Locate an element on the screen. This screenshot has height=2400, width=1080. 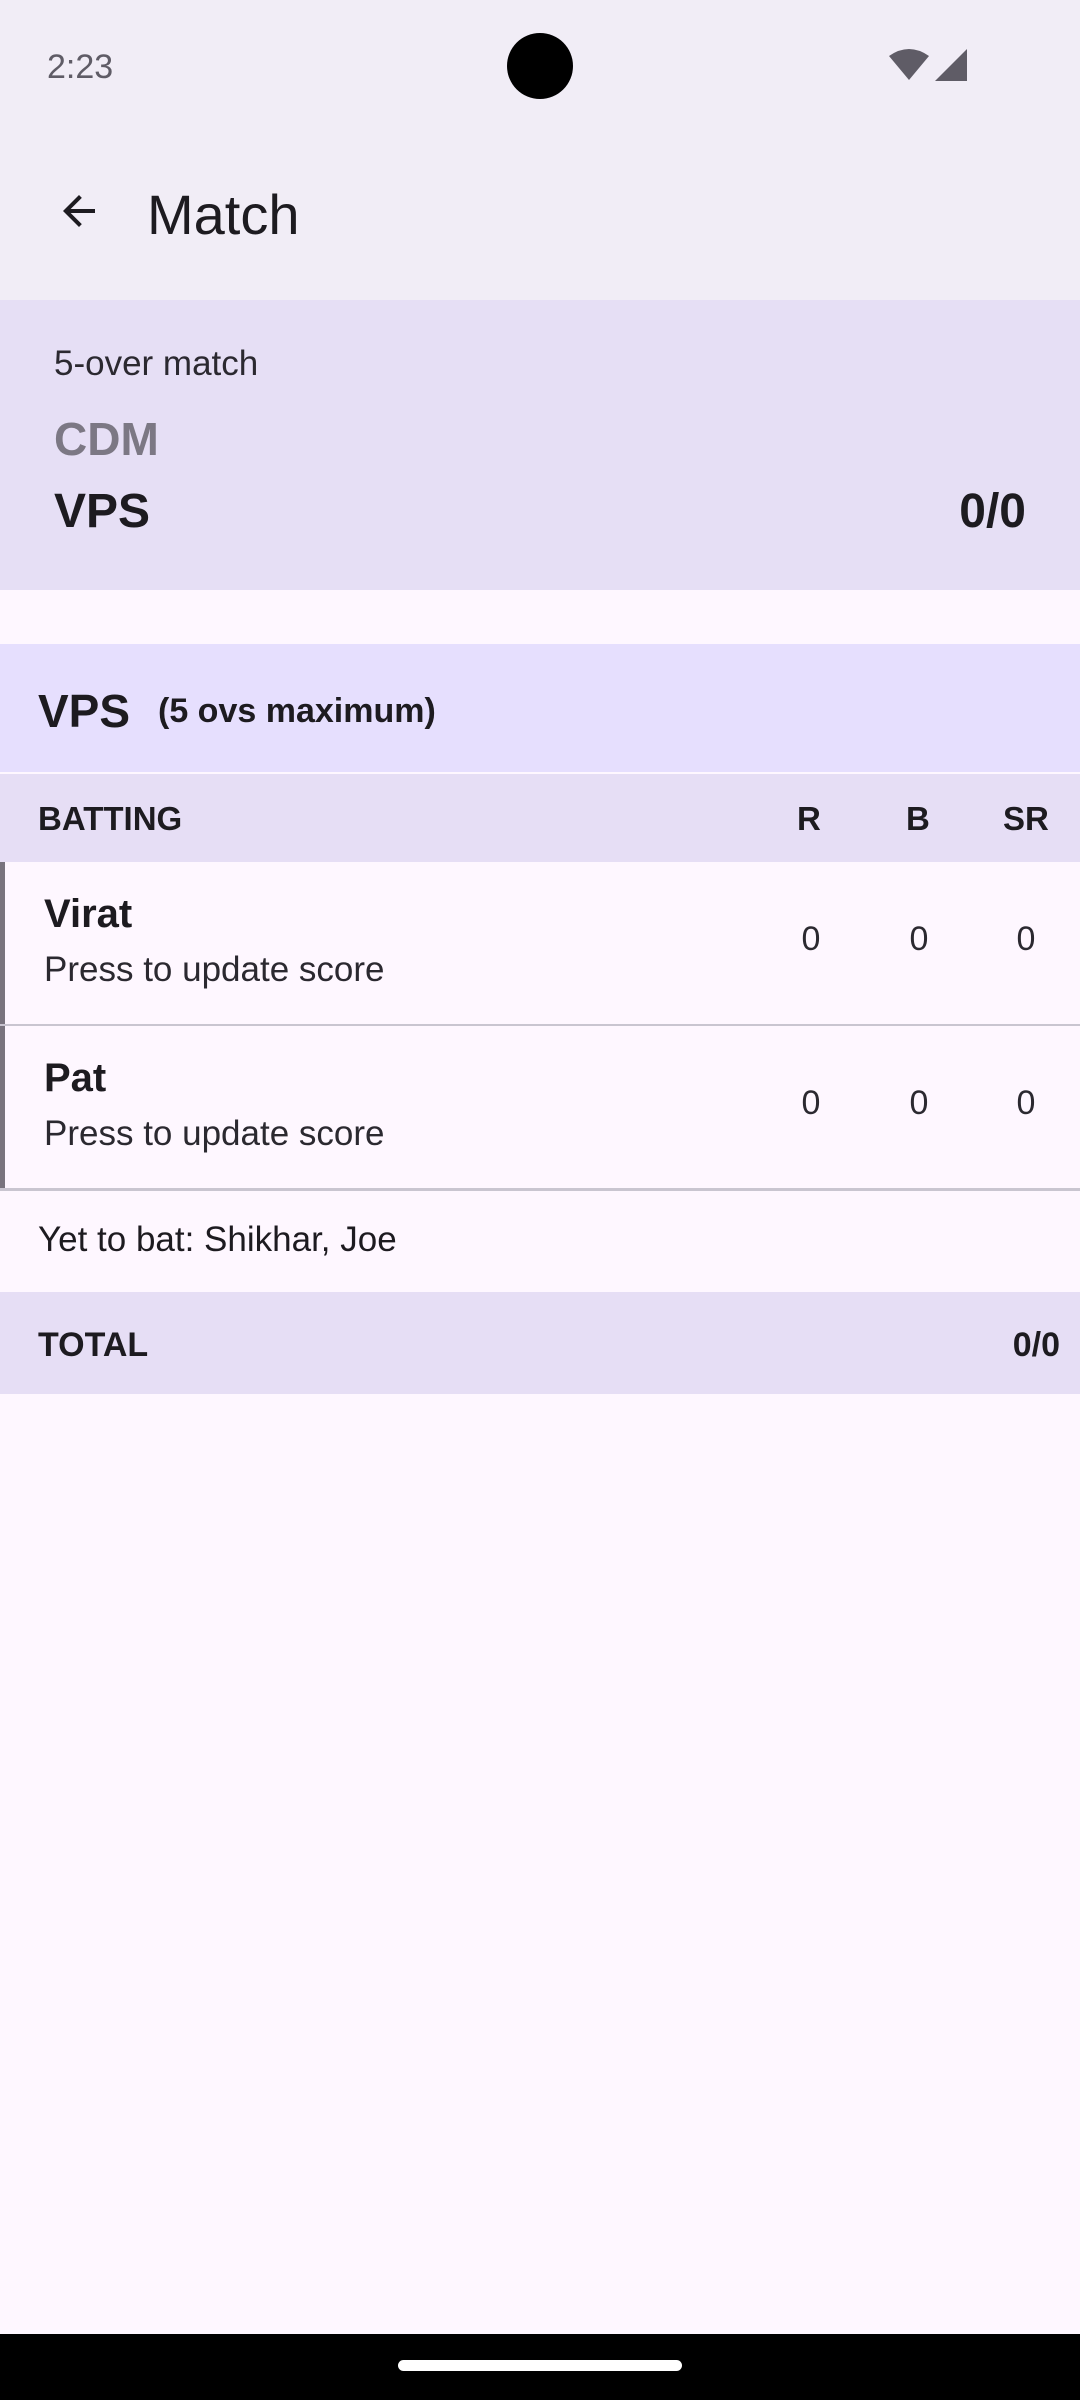
innings-team-name: VPS is located at coordinates (84, 711).